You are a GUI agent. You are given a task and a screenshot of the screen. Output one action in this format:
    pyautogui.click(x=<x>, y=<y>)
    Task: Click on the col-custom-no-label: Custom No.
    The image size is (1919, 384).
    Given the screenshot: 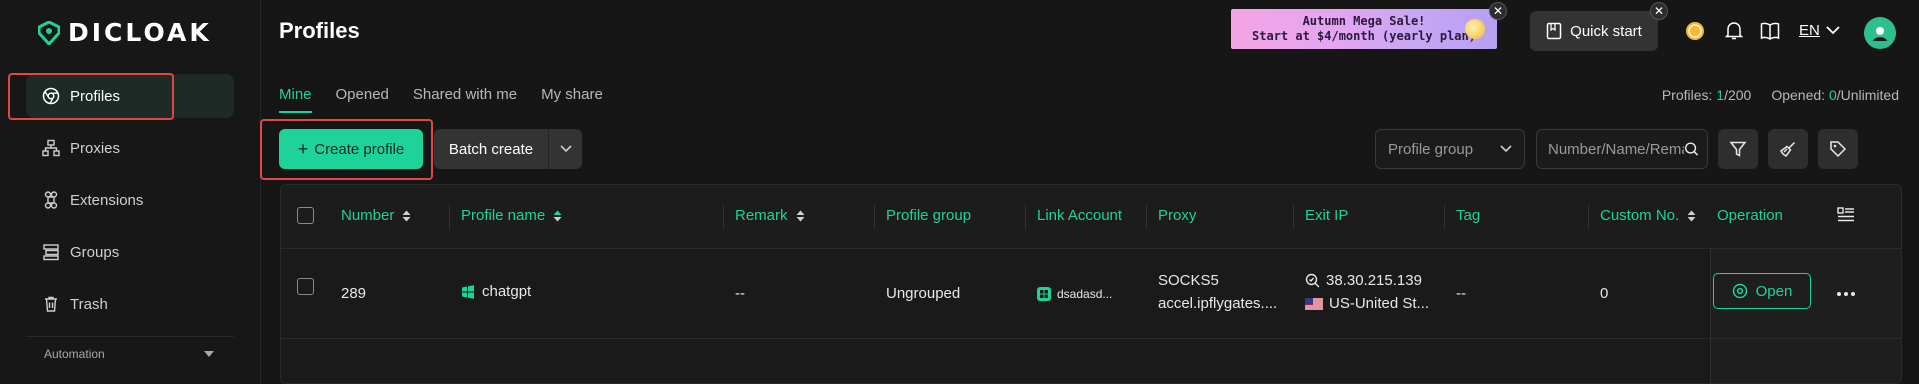 What is the action you would take?
    pyautogui.click(x=1640, y=215)
    